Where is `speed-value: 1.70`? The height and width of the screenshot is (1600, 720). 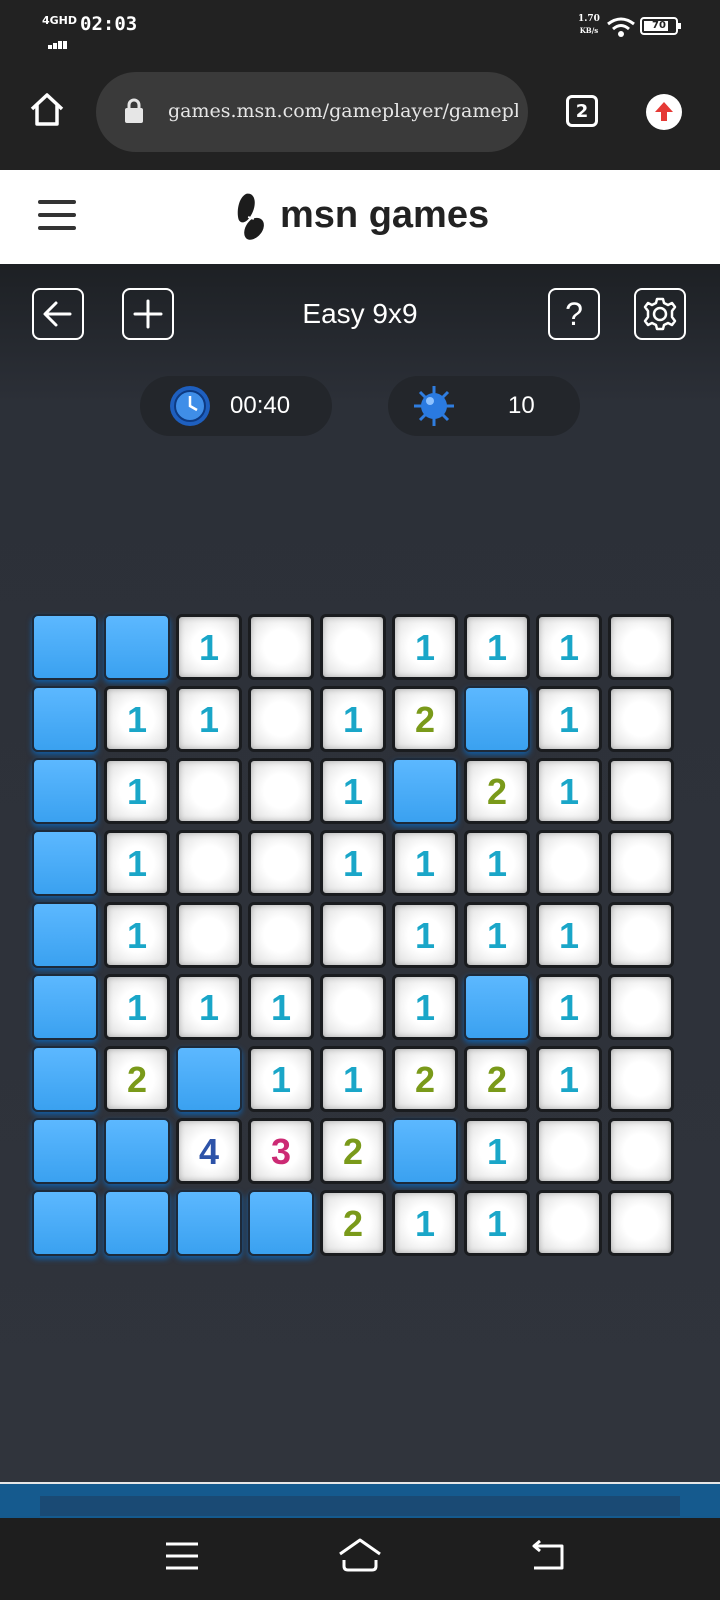
speed-value: 1.70 is located at coordinates (589, 19).